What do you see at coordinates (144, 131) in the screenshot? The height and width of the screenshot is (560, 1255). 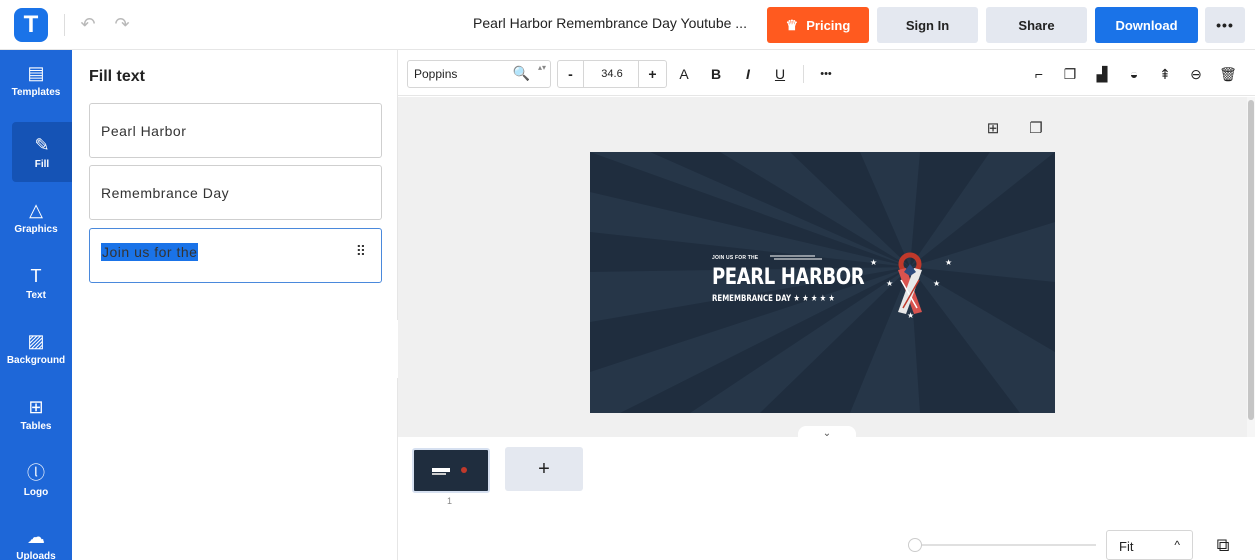 I see `field-value: Pearl Harbor` at bounding box center [144, 131].